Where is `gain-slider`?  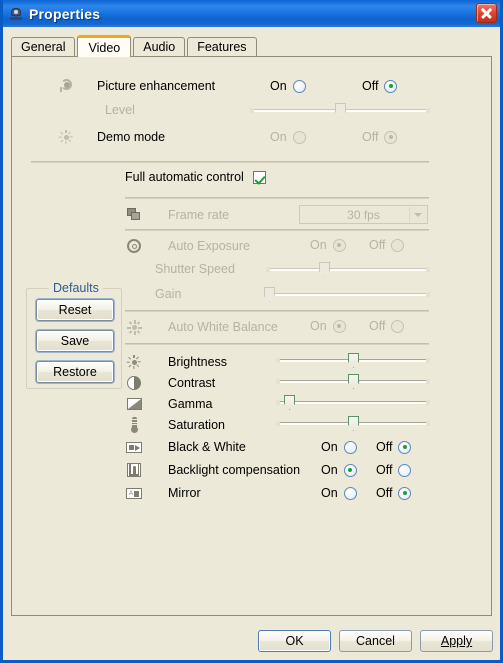
gain-slider is located at coordinates (346, 295).